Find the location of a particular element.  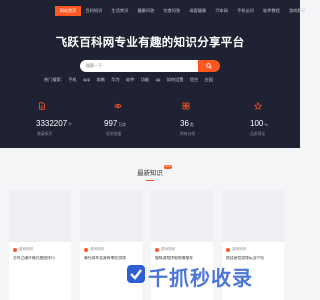

hot-search-link: 软件 is located at coordinates (130, 80).